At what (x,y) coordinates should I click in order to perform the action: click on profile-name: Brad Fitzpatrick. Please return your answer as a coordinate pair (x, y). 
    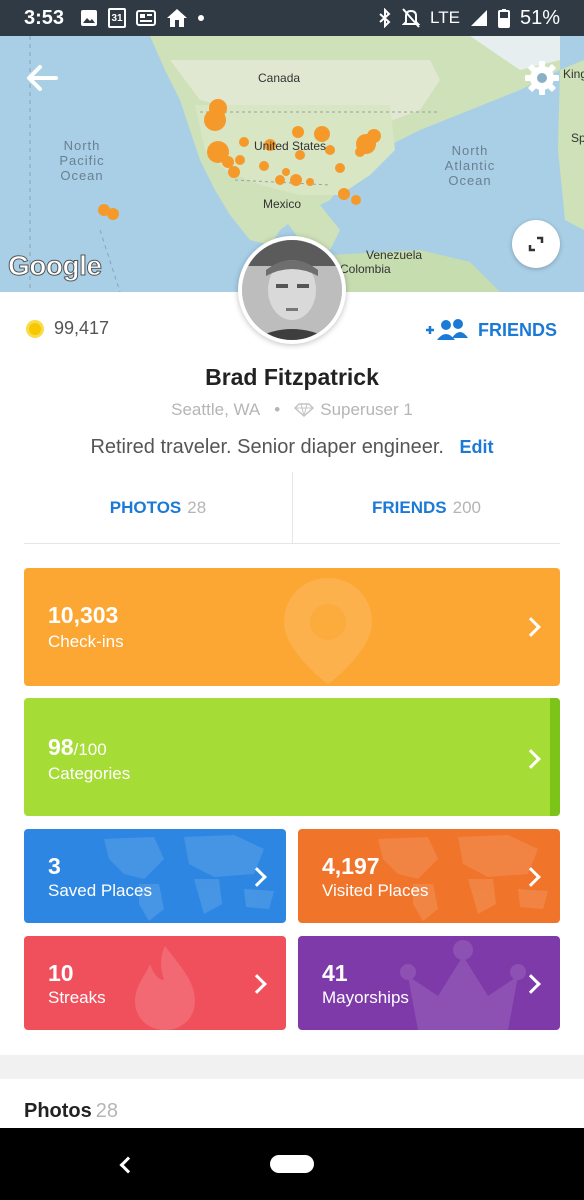
    Looking at the image, I should click on (292, 377).